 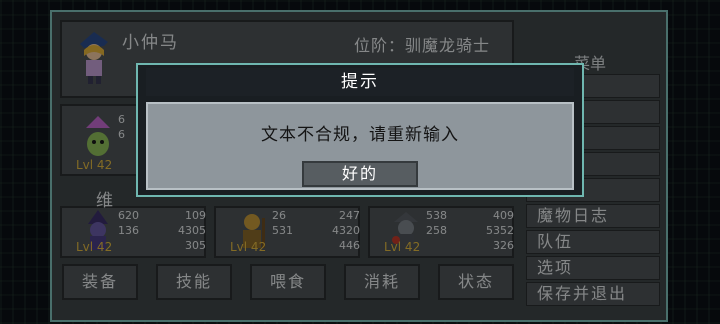 I want to click on dialog-message: 文本不合规，请重新输入, so click(x=360, y=135).